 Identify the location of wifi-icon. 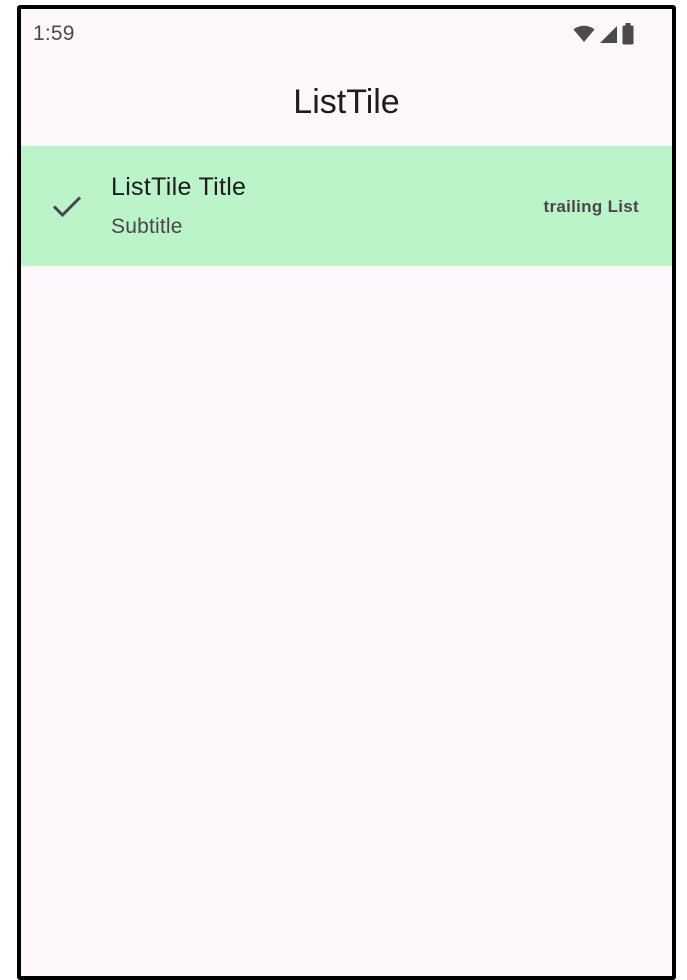
(584, 33).